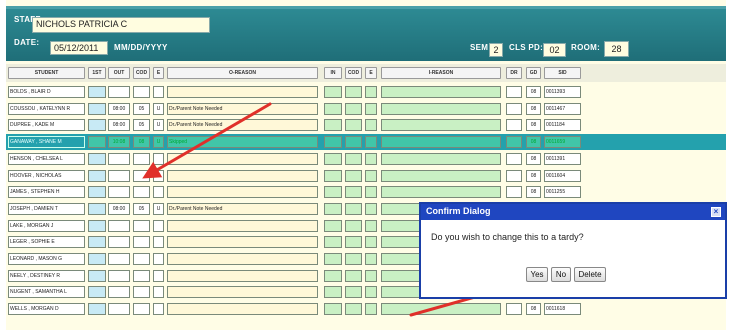 Image resolution: width=733 pixels, height=330 pixels. I want to click on col-e: E, so click(158, 73).